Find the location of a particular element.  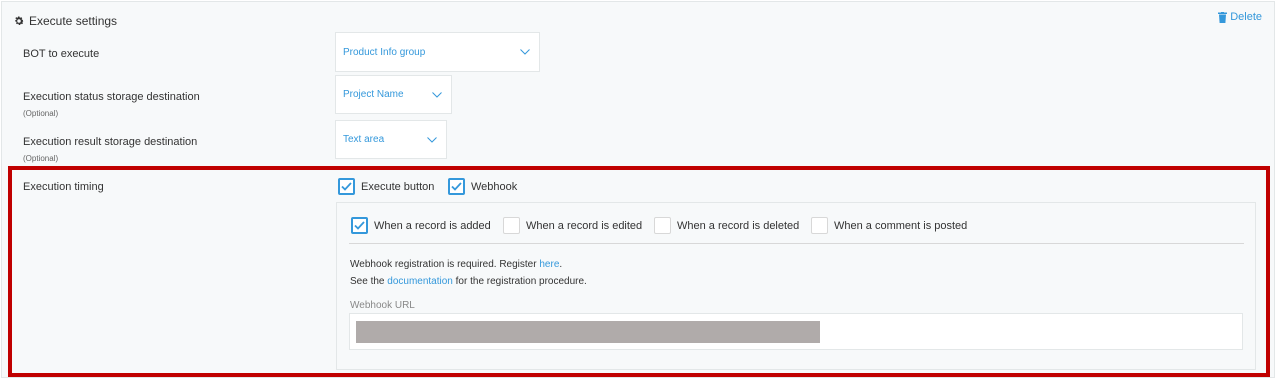

status-dest-label-text: Execution status storage destination is located at coordinates (111, 97).